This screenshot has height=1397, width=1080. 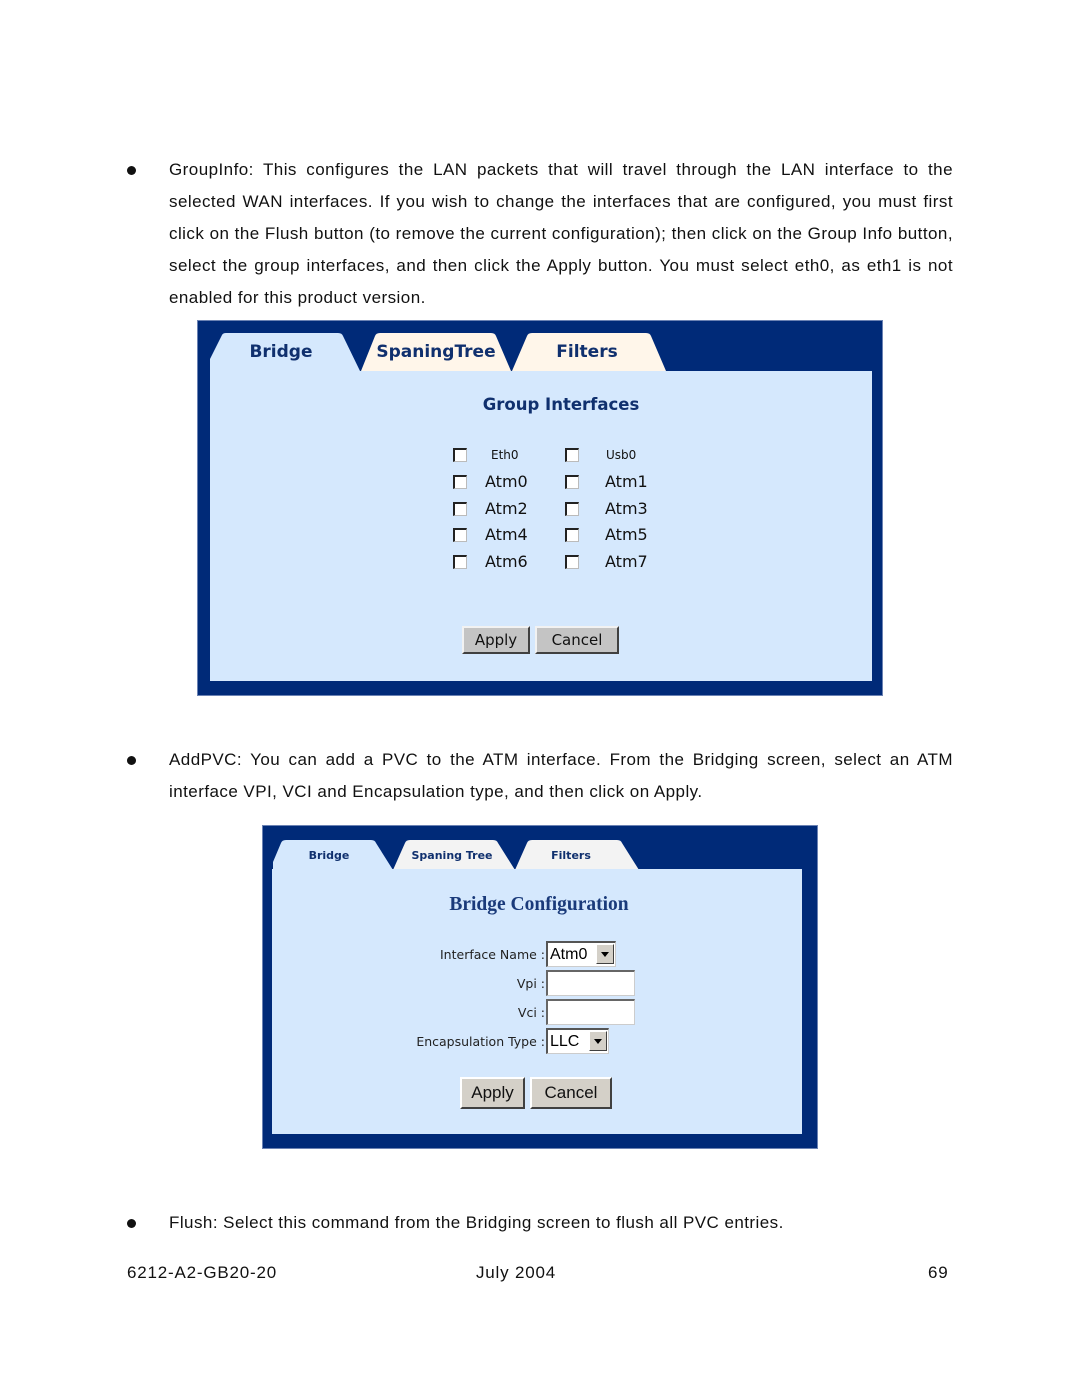 What do you see at coordinates (572, 562) in the screenshot?
I see `checkbox-atm7` at bounding box center [572, 562].